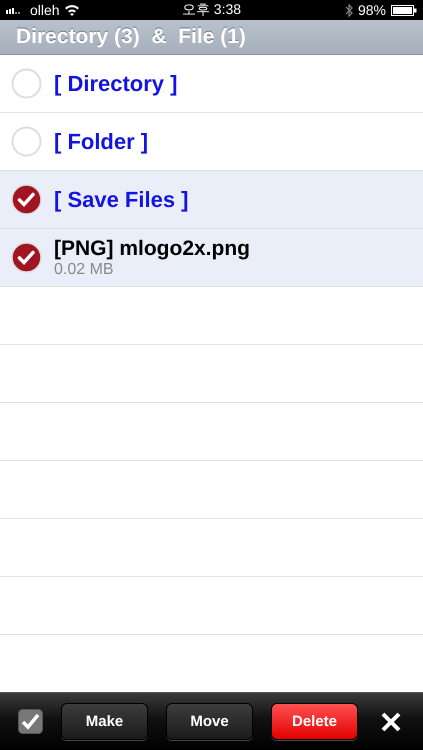 This screenshot has height=750, width=423. I want to click on battery-percent: 98%, so click(372, 10).